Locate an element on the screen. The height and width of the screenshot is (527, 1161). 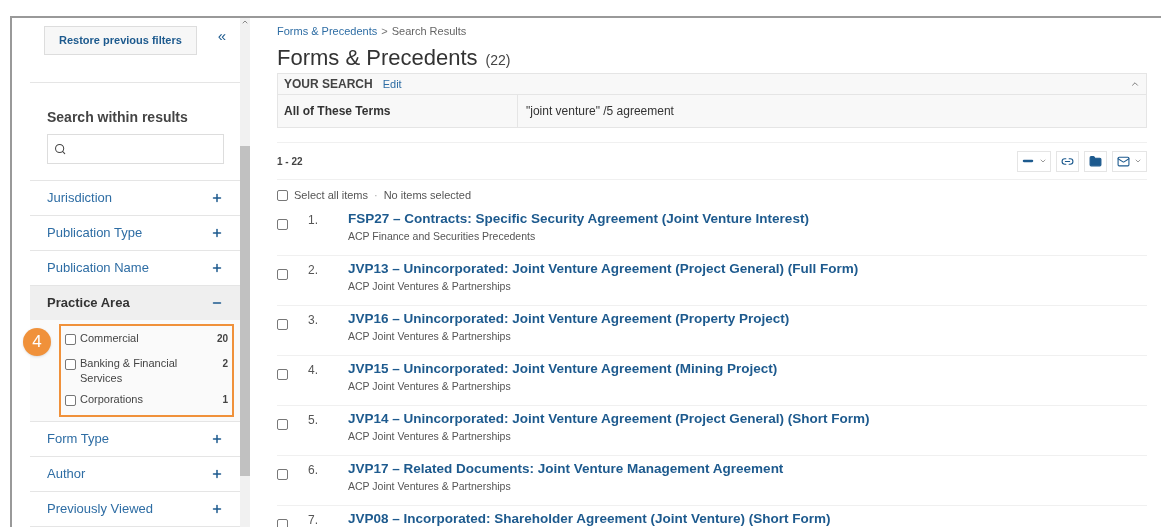
result-source: ACP Finance and Securities Precedents is located at coordinates (442, 237).